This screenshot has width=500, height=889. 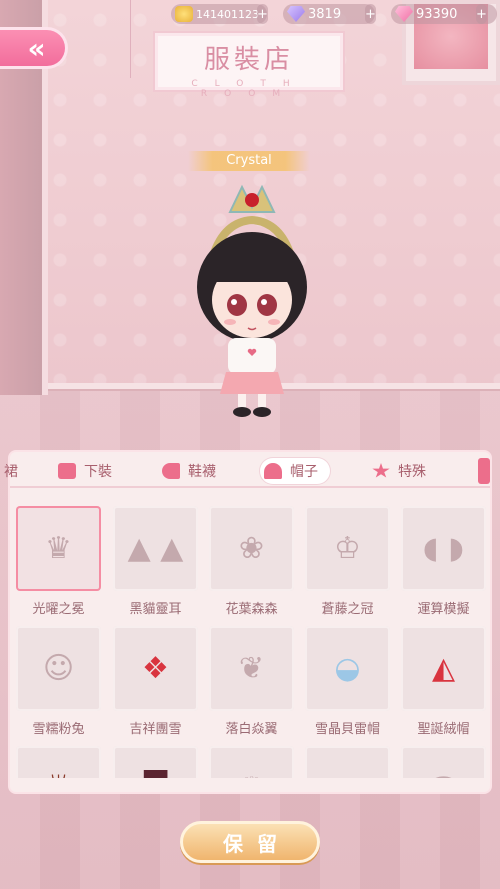 What do you see at coordinates (155, 668) in the screenshot?
I see `knot-ornament-icon: ❖` at bounding box center [155, 668].